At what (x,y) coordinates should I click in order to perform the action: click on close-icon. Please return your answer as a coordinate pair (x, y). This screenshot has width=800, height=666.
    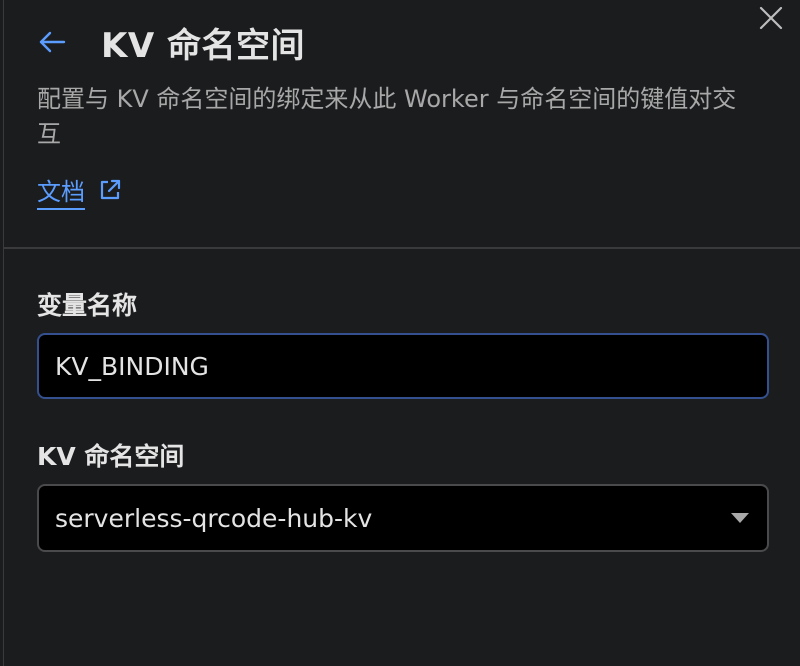
    Looking at the image, I should click on (771, 18).